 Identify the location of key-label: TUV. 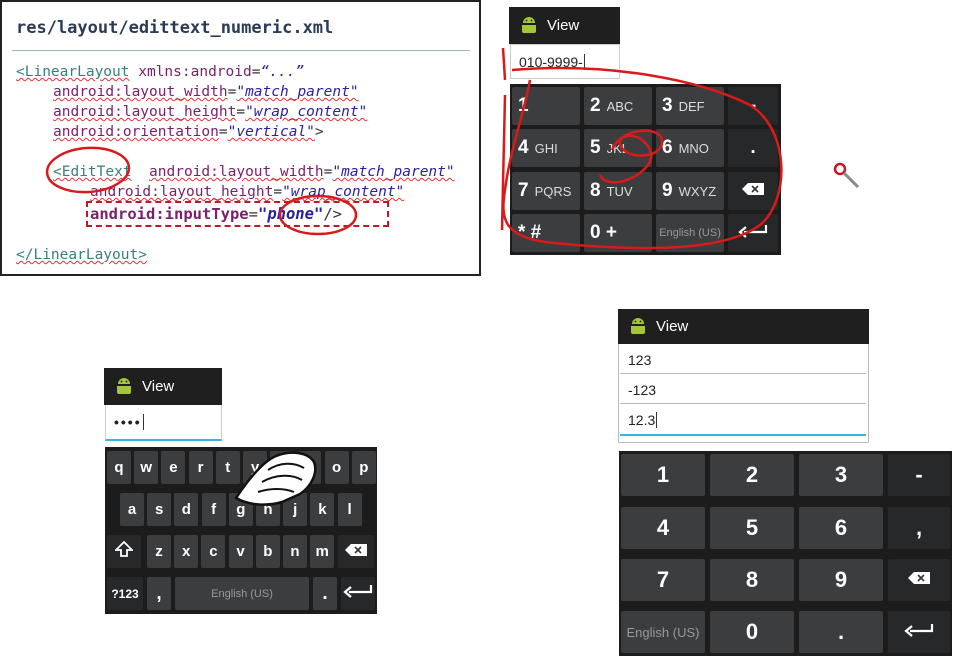
(619, 191).